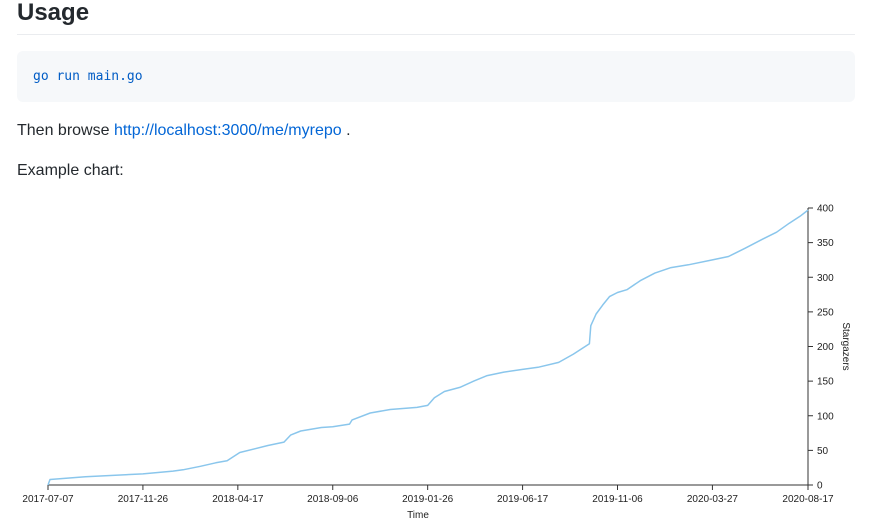 The height and width of the screenshot is (520, 878). I want to click on y-tick-label: 300, so click(825, 278).